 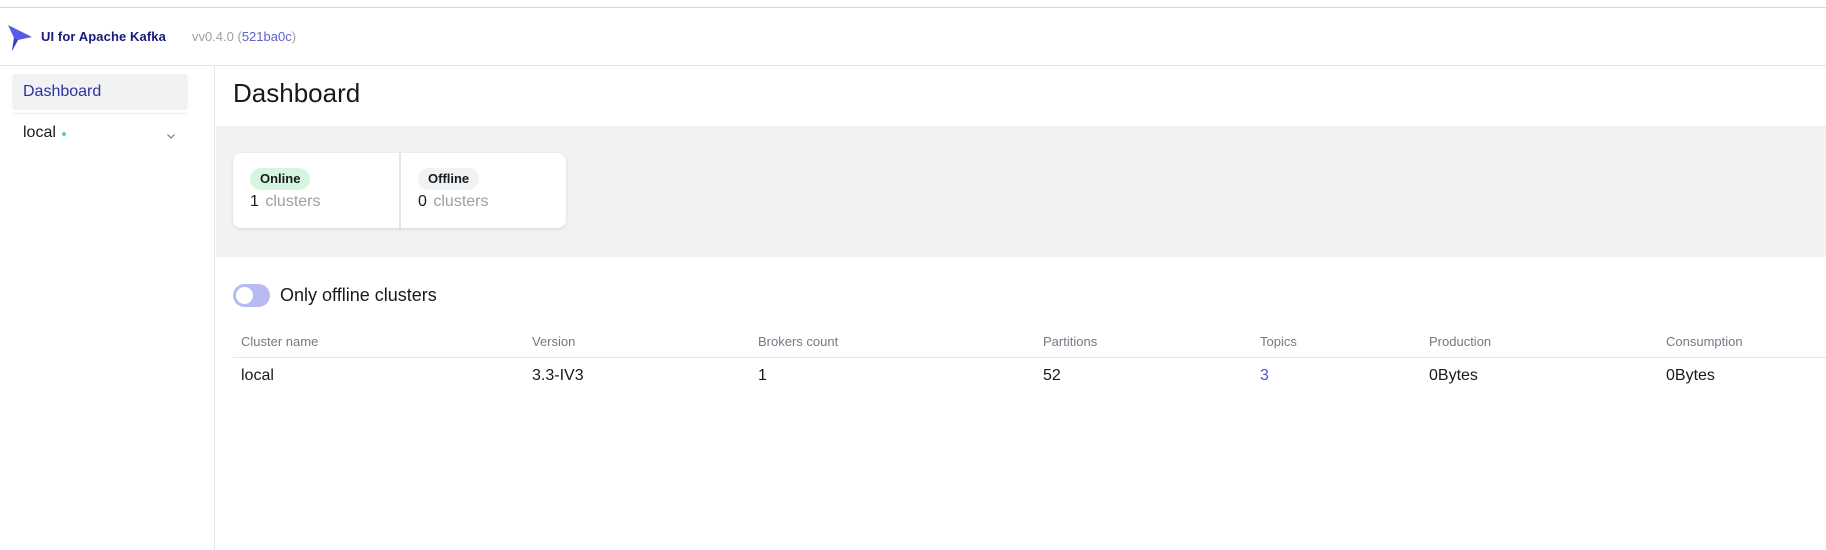 What do you see at coordinates (257, 375) in the screenshot?
I see `cell-cluster-name: local` at bounding box center [257, 375].